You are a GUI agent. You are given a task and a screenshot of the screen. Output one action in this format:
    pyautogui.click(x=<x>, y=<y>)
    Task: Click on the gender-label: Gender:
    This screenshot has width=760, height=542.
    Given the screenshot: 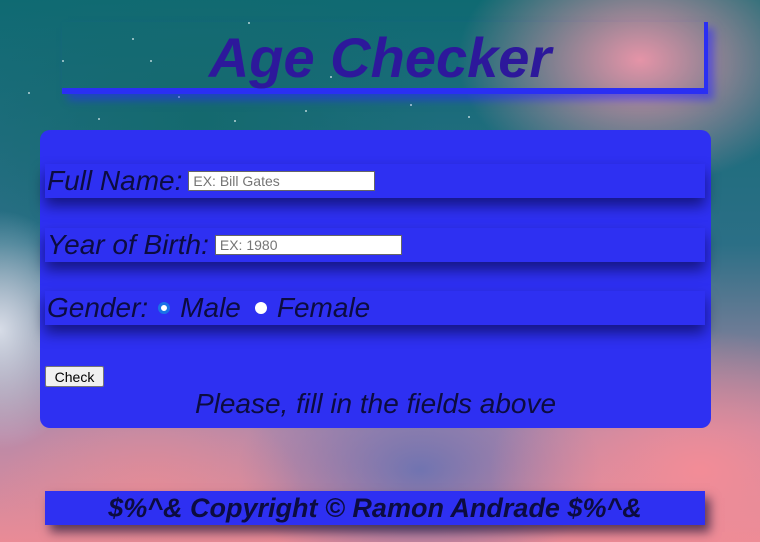 What is the action you would take?
    pyautogui.click(x=98, y=307)
    